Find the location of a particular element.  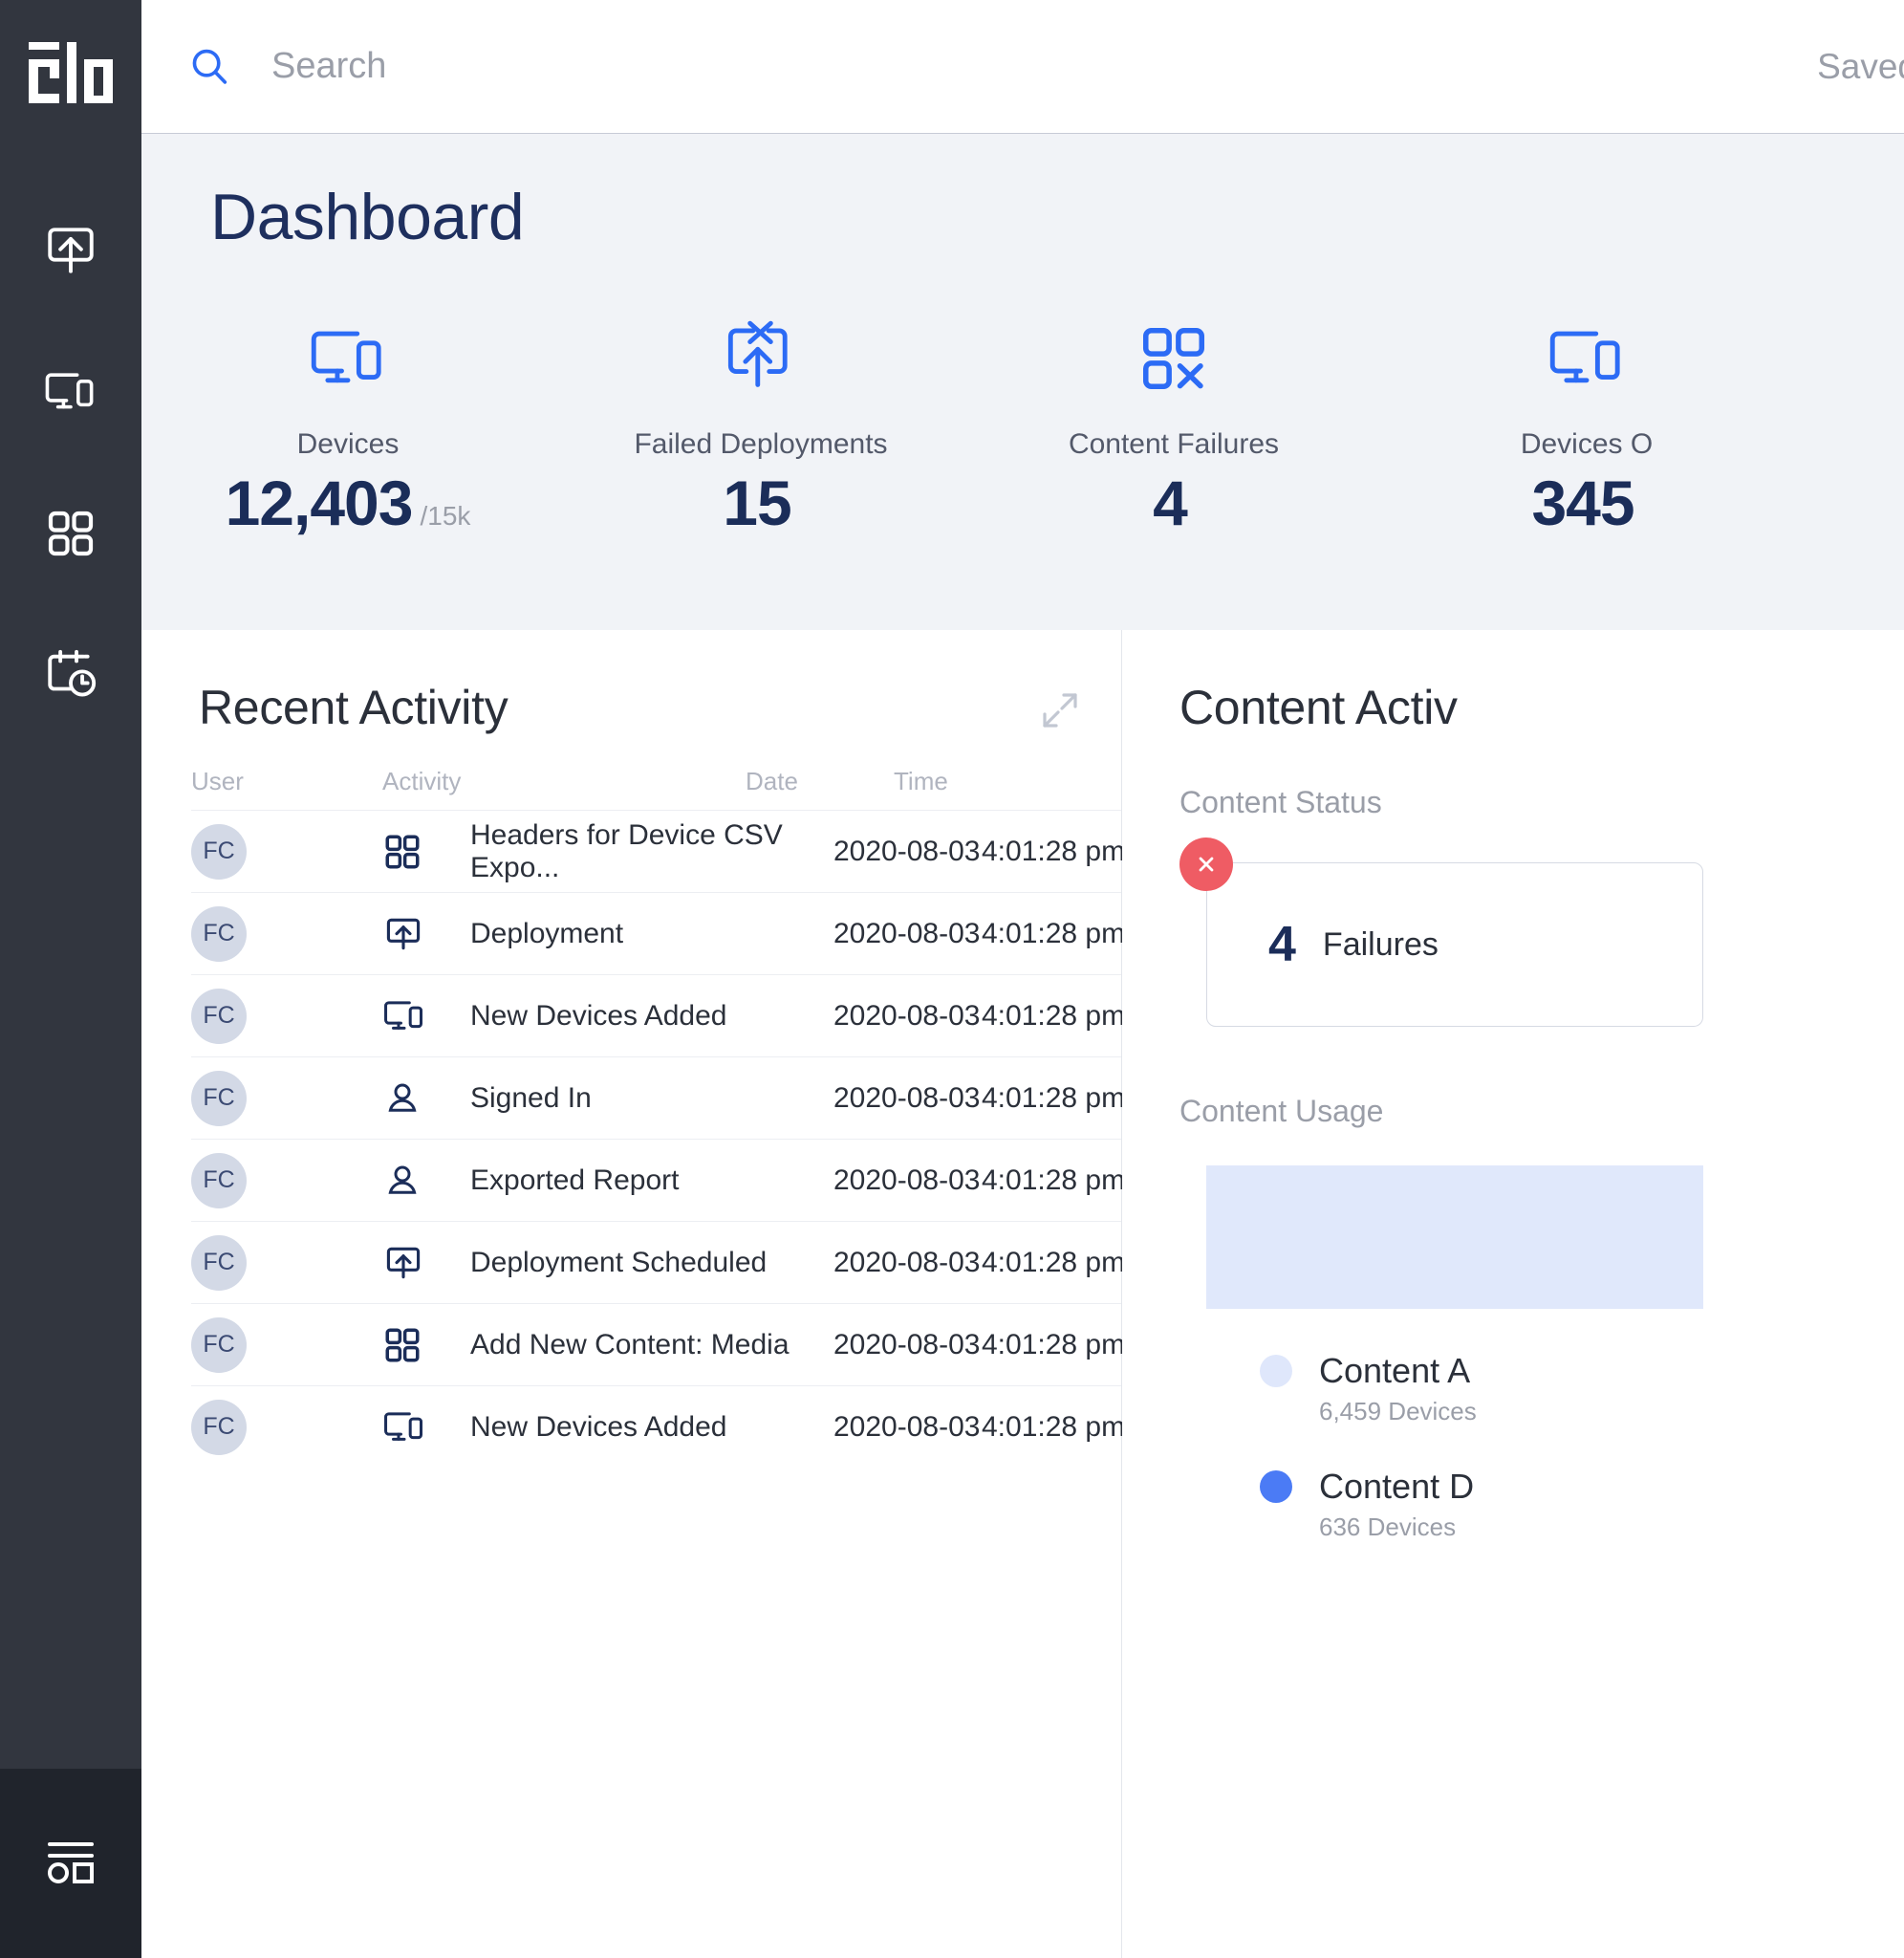

legend-item: Content A 6,459 Devices is located at coordinates (1582, 1388).